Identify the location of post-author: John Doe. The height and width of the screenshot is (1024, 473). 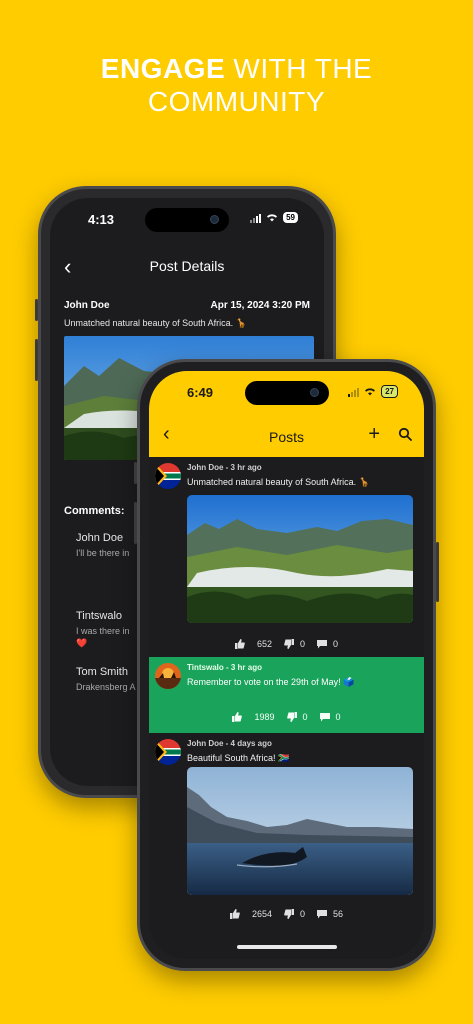
(87, 305).